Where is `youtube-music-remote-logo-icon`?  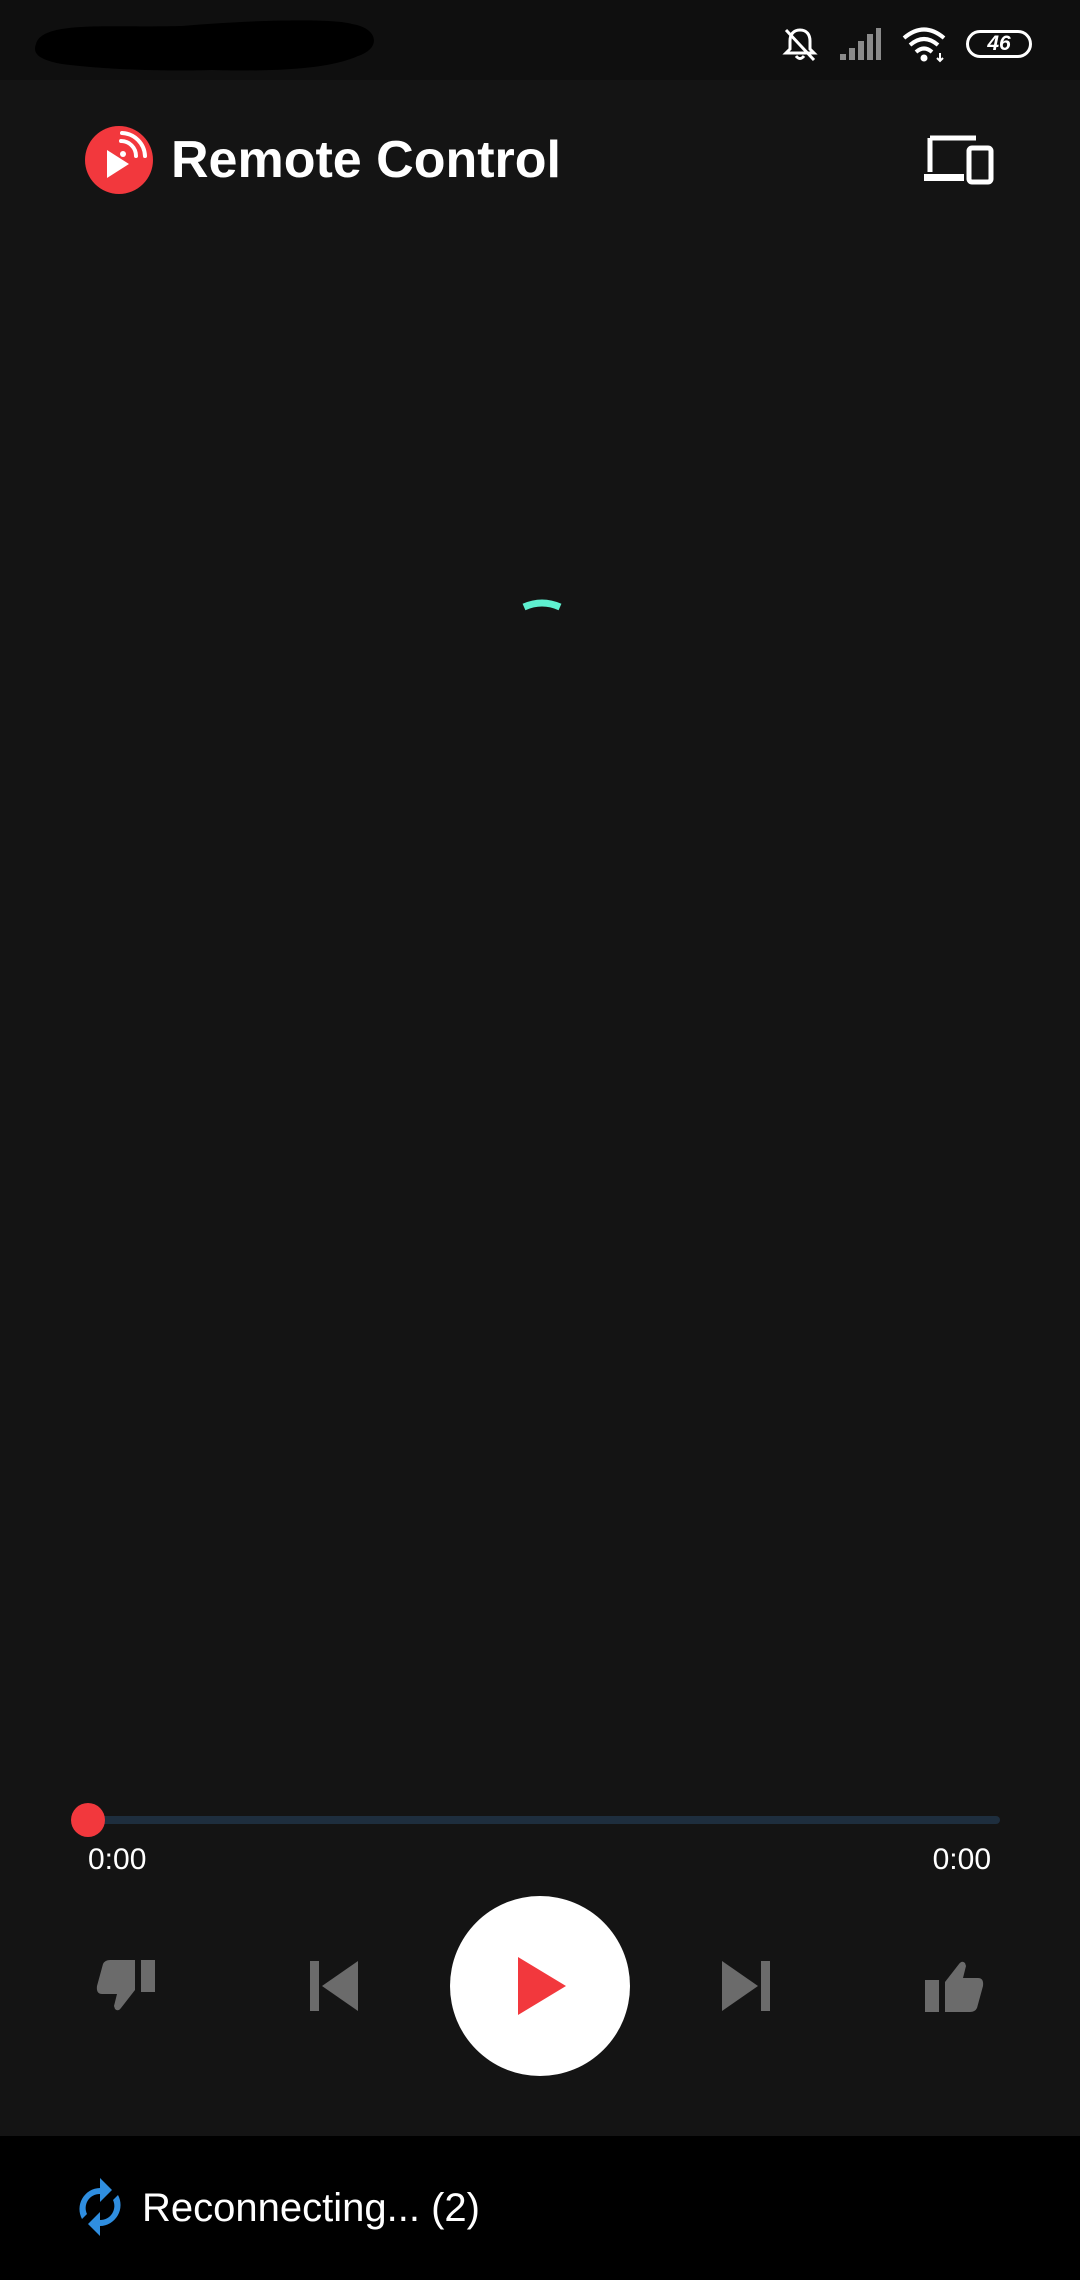
youtube-music-remote-logo-icon is located at coordinates (119, 160).